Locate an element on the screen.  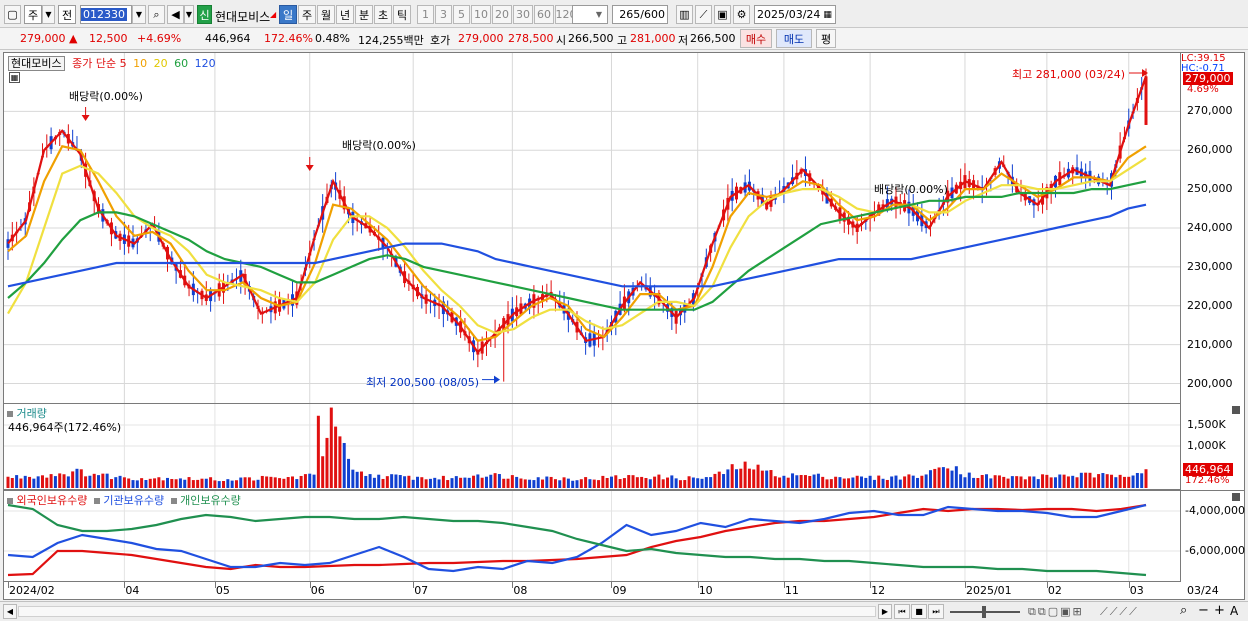
mode-select-1: 주 is located at coordinates (33, 14).